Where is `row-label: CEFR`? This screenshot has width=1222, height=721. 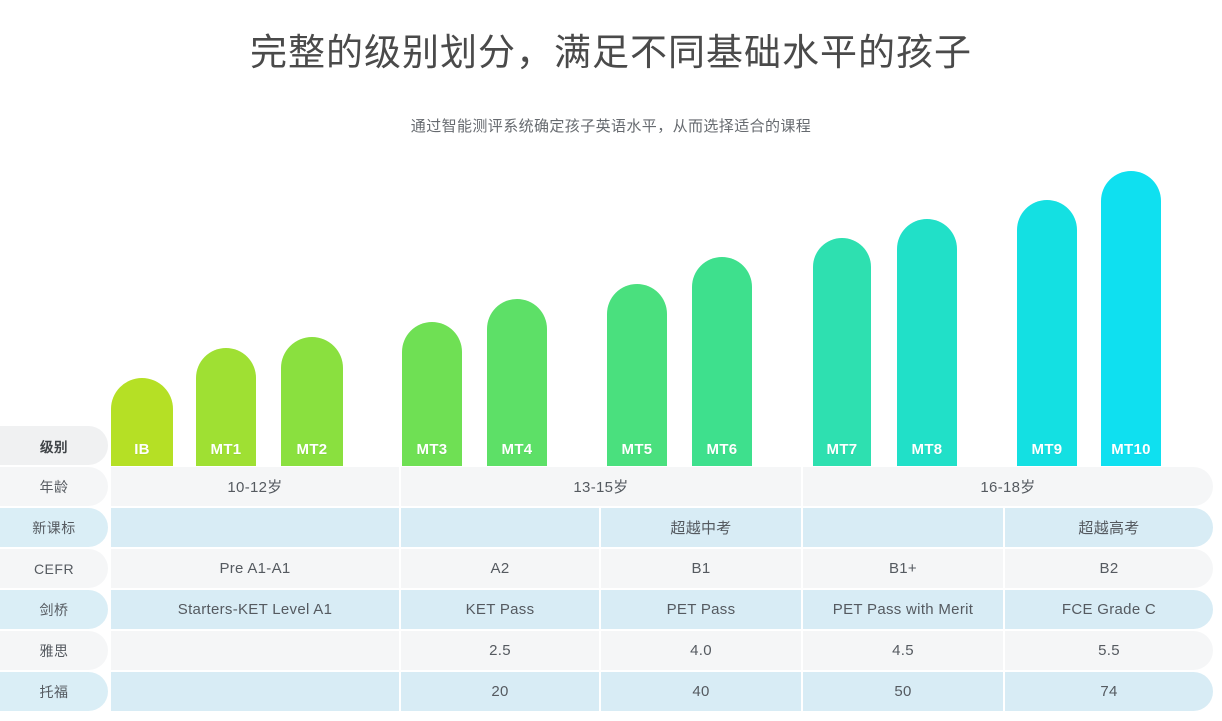
row-label: CEFR is located at coordinates (54, 568).